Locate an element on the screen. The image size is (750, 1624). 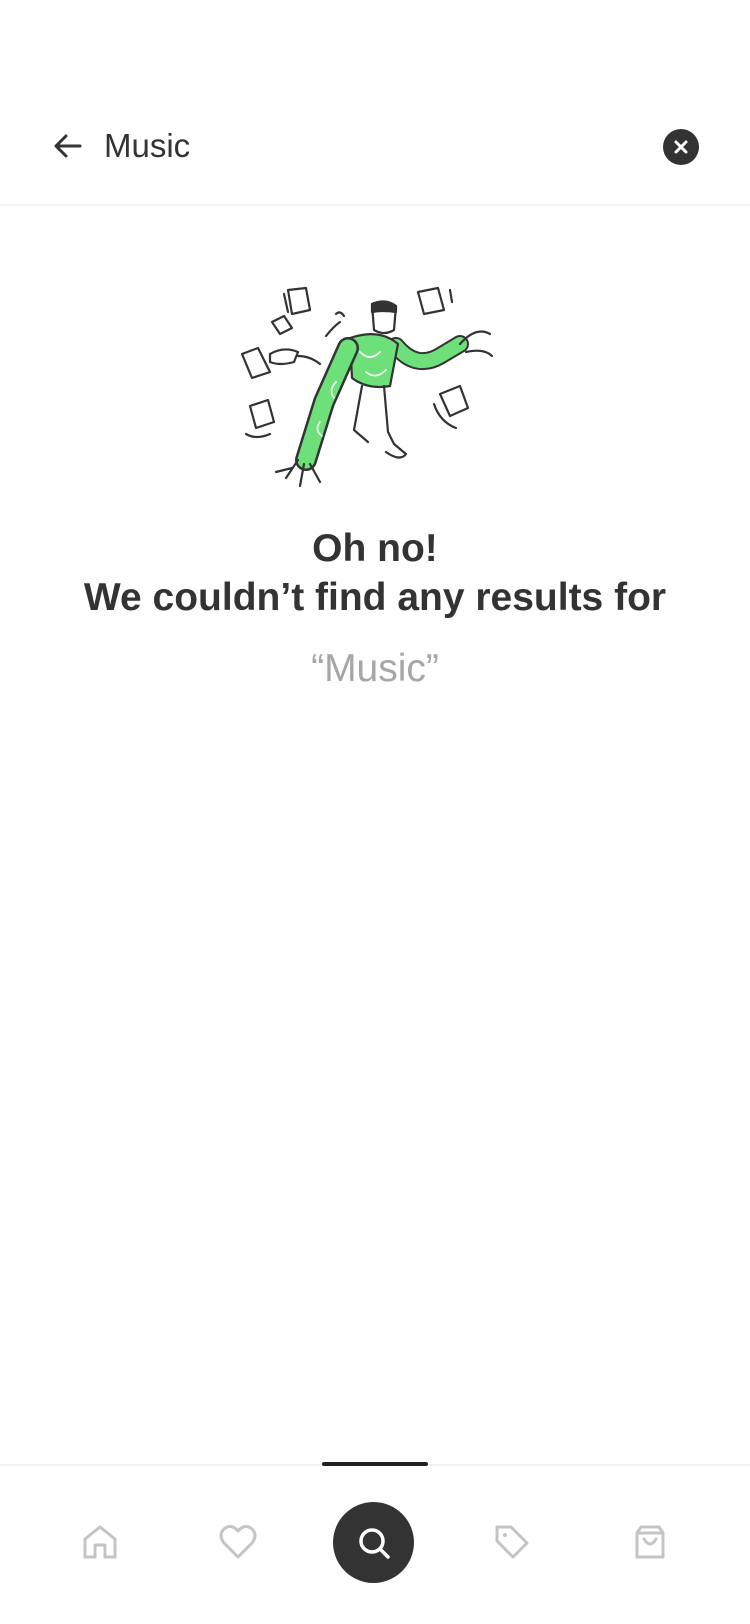
close-icon is located at coordinates (681, 147).